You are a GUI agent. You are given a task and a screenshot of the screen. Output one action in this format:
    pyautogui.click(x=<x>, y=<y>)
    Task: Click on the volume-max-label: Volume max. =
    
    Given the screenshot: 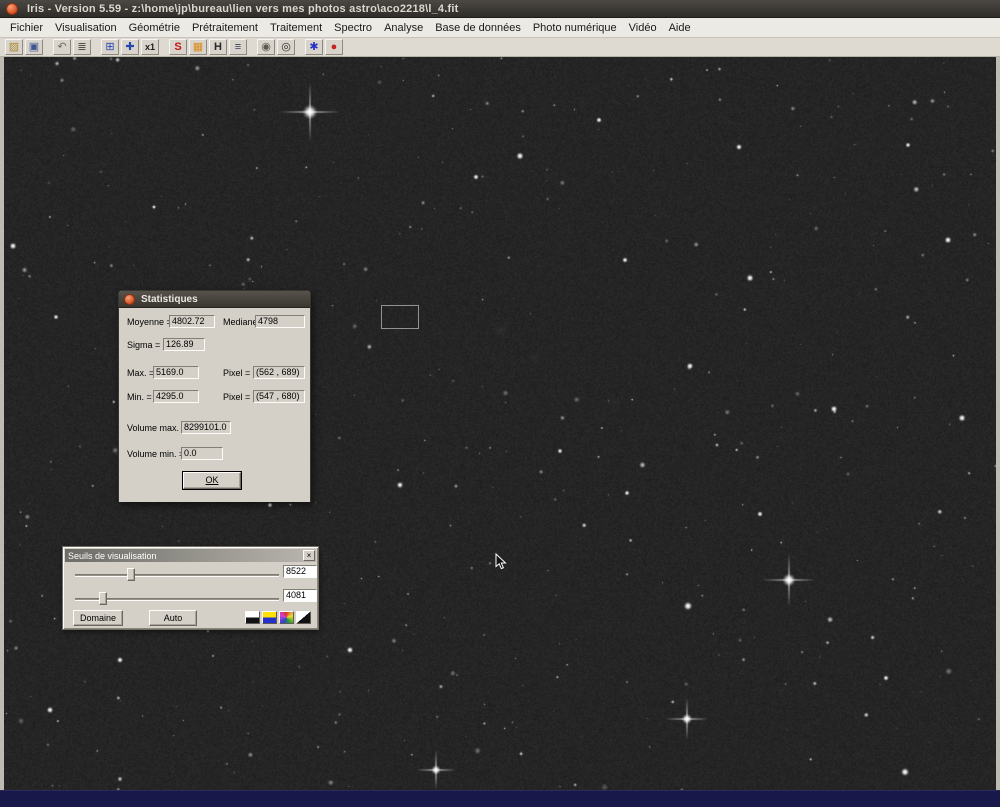 What is the action you would take?
    pyautogui.click(x=157, y=428)
    